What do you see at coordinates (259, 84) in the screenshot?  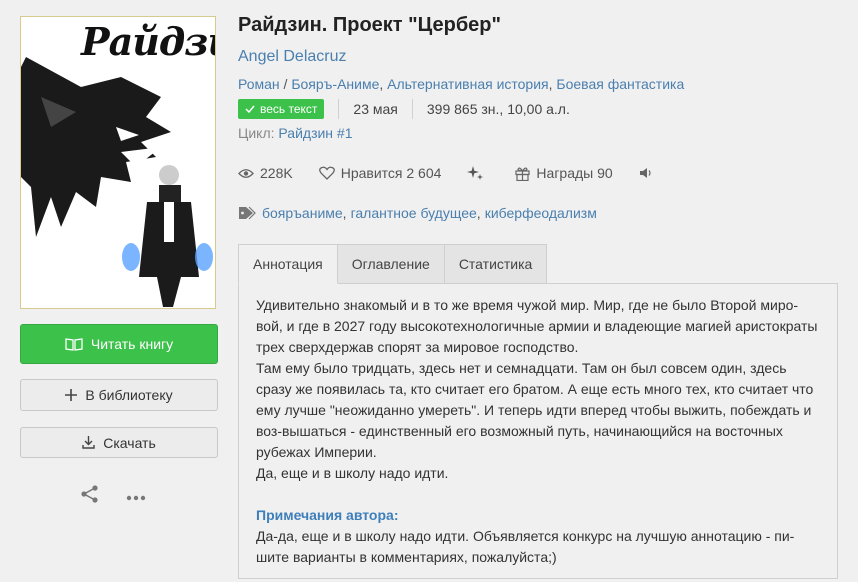 I see `genre-link: Роман` at bounding box center [259, 84].